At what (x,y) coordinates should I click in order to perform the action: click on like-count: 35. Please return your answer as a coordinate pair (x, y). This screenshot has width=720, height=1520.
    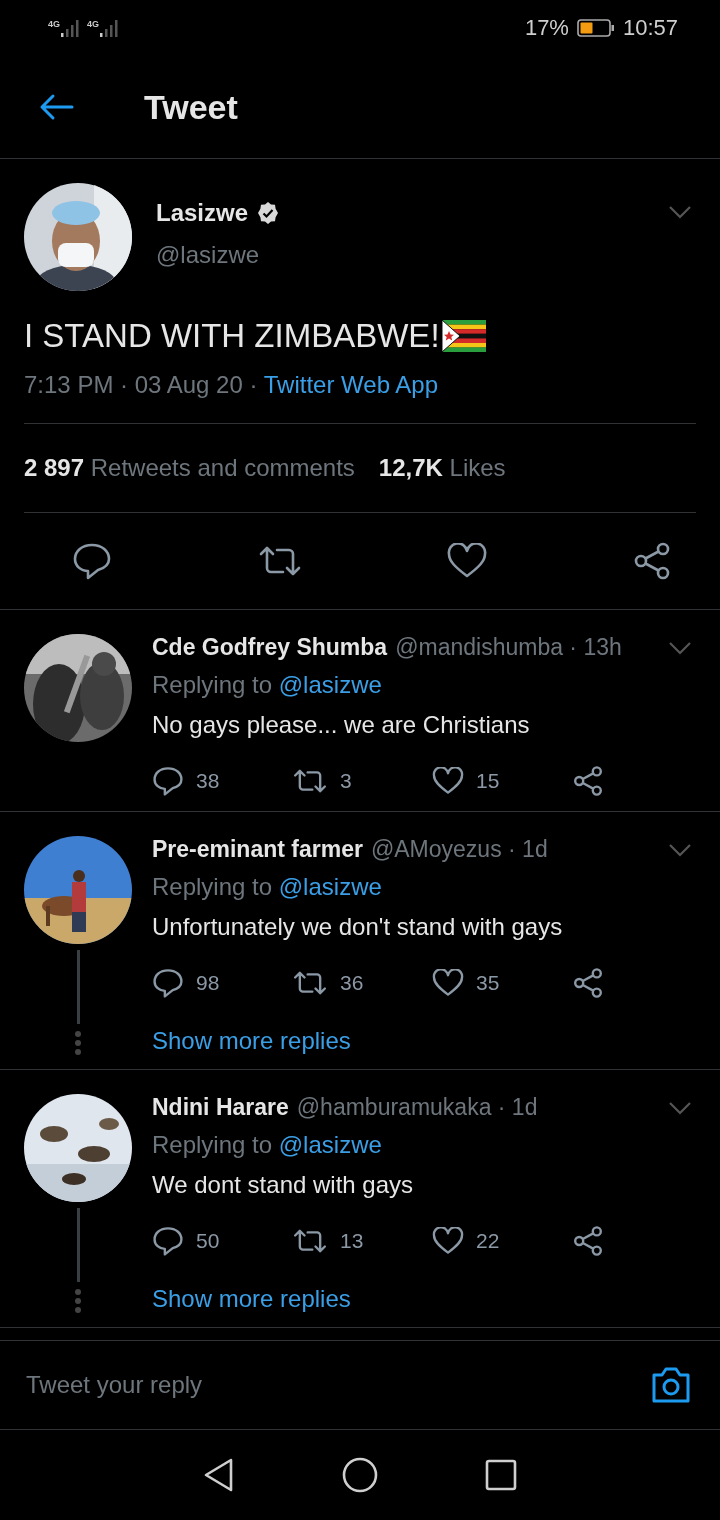
    Looking at the image, I should click on (488, 983).